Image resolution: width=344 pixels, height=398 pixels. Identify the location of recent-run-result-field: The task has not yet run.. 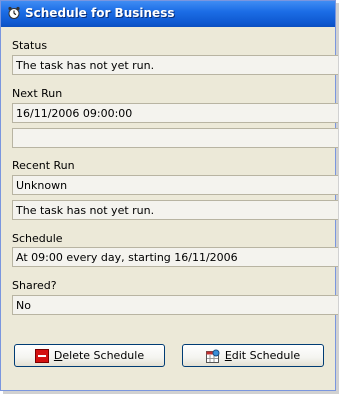
(175, 210).